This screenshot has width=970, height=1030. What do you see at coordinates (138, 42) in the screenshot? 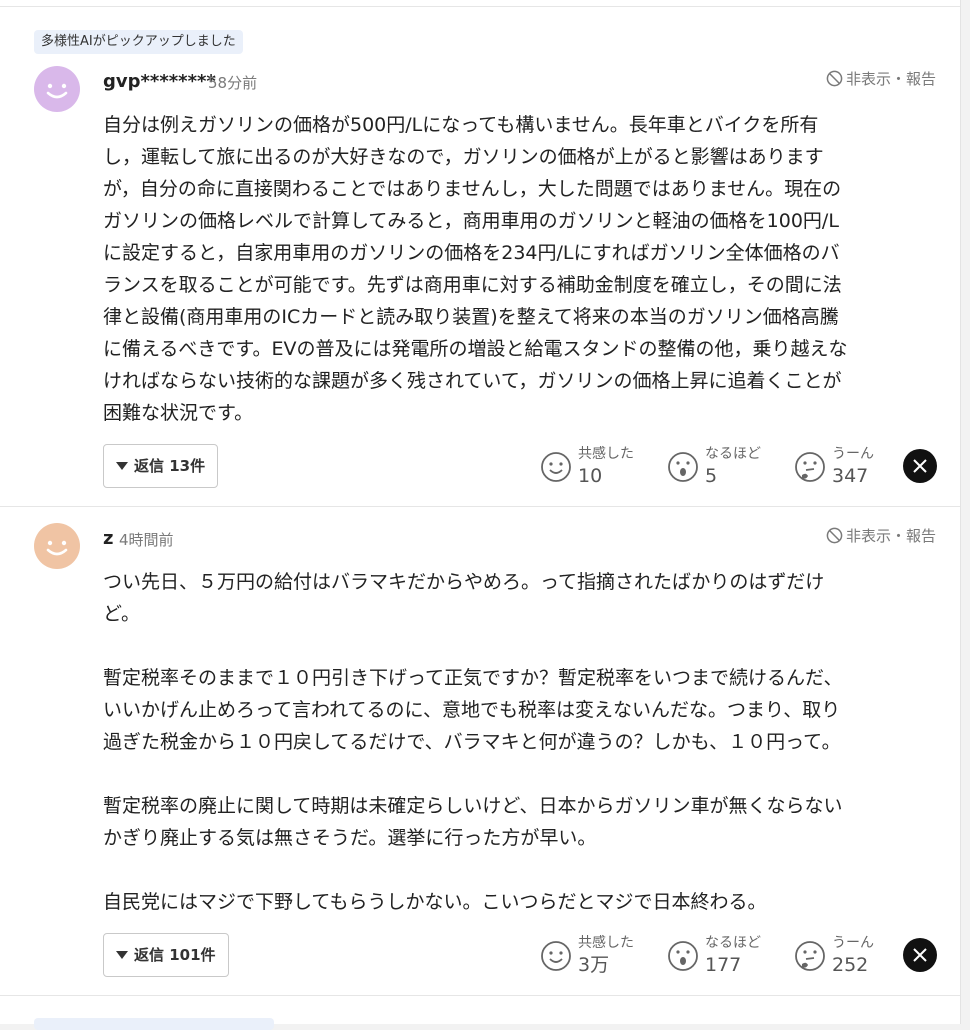
I see `ai-pickup-badge: 多様性AIがピックアップしました` at bounding box center [138, 42].